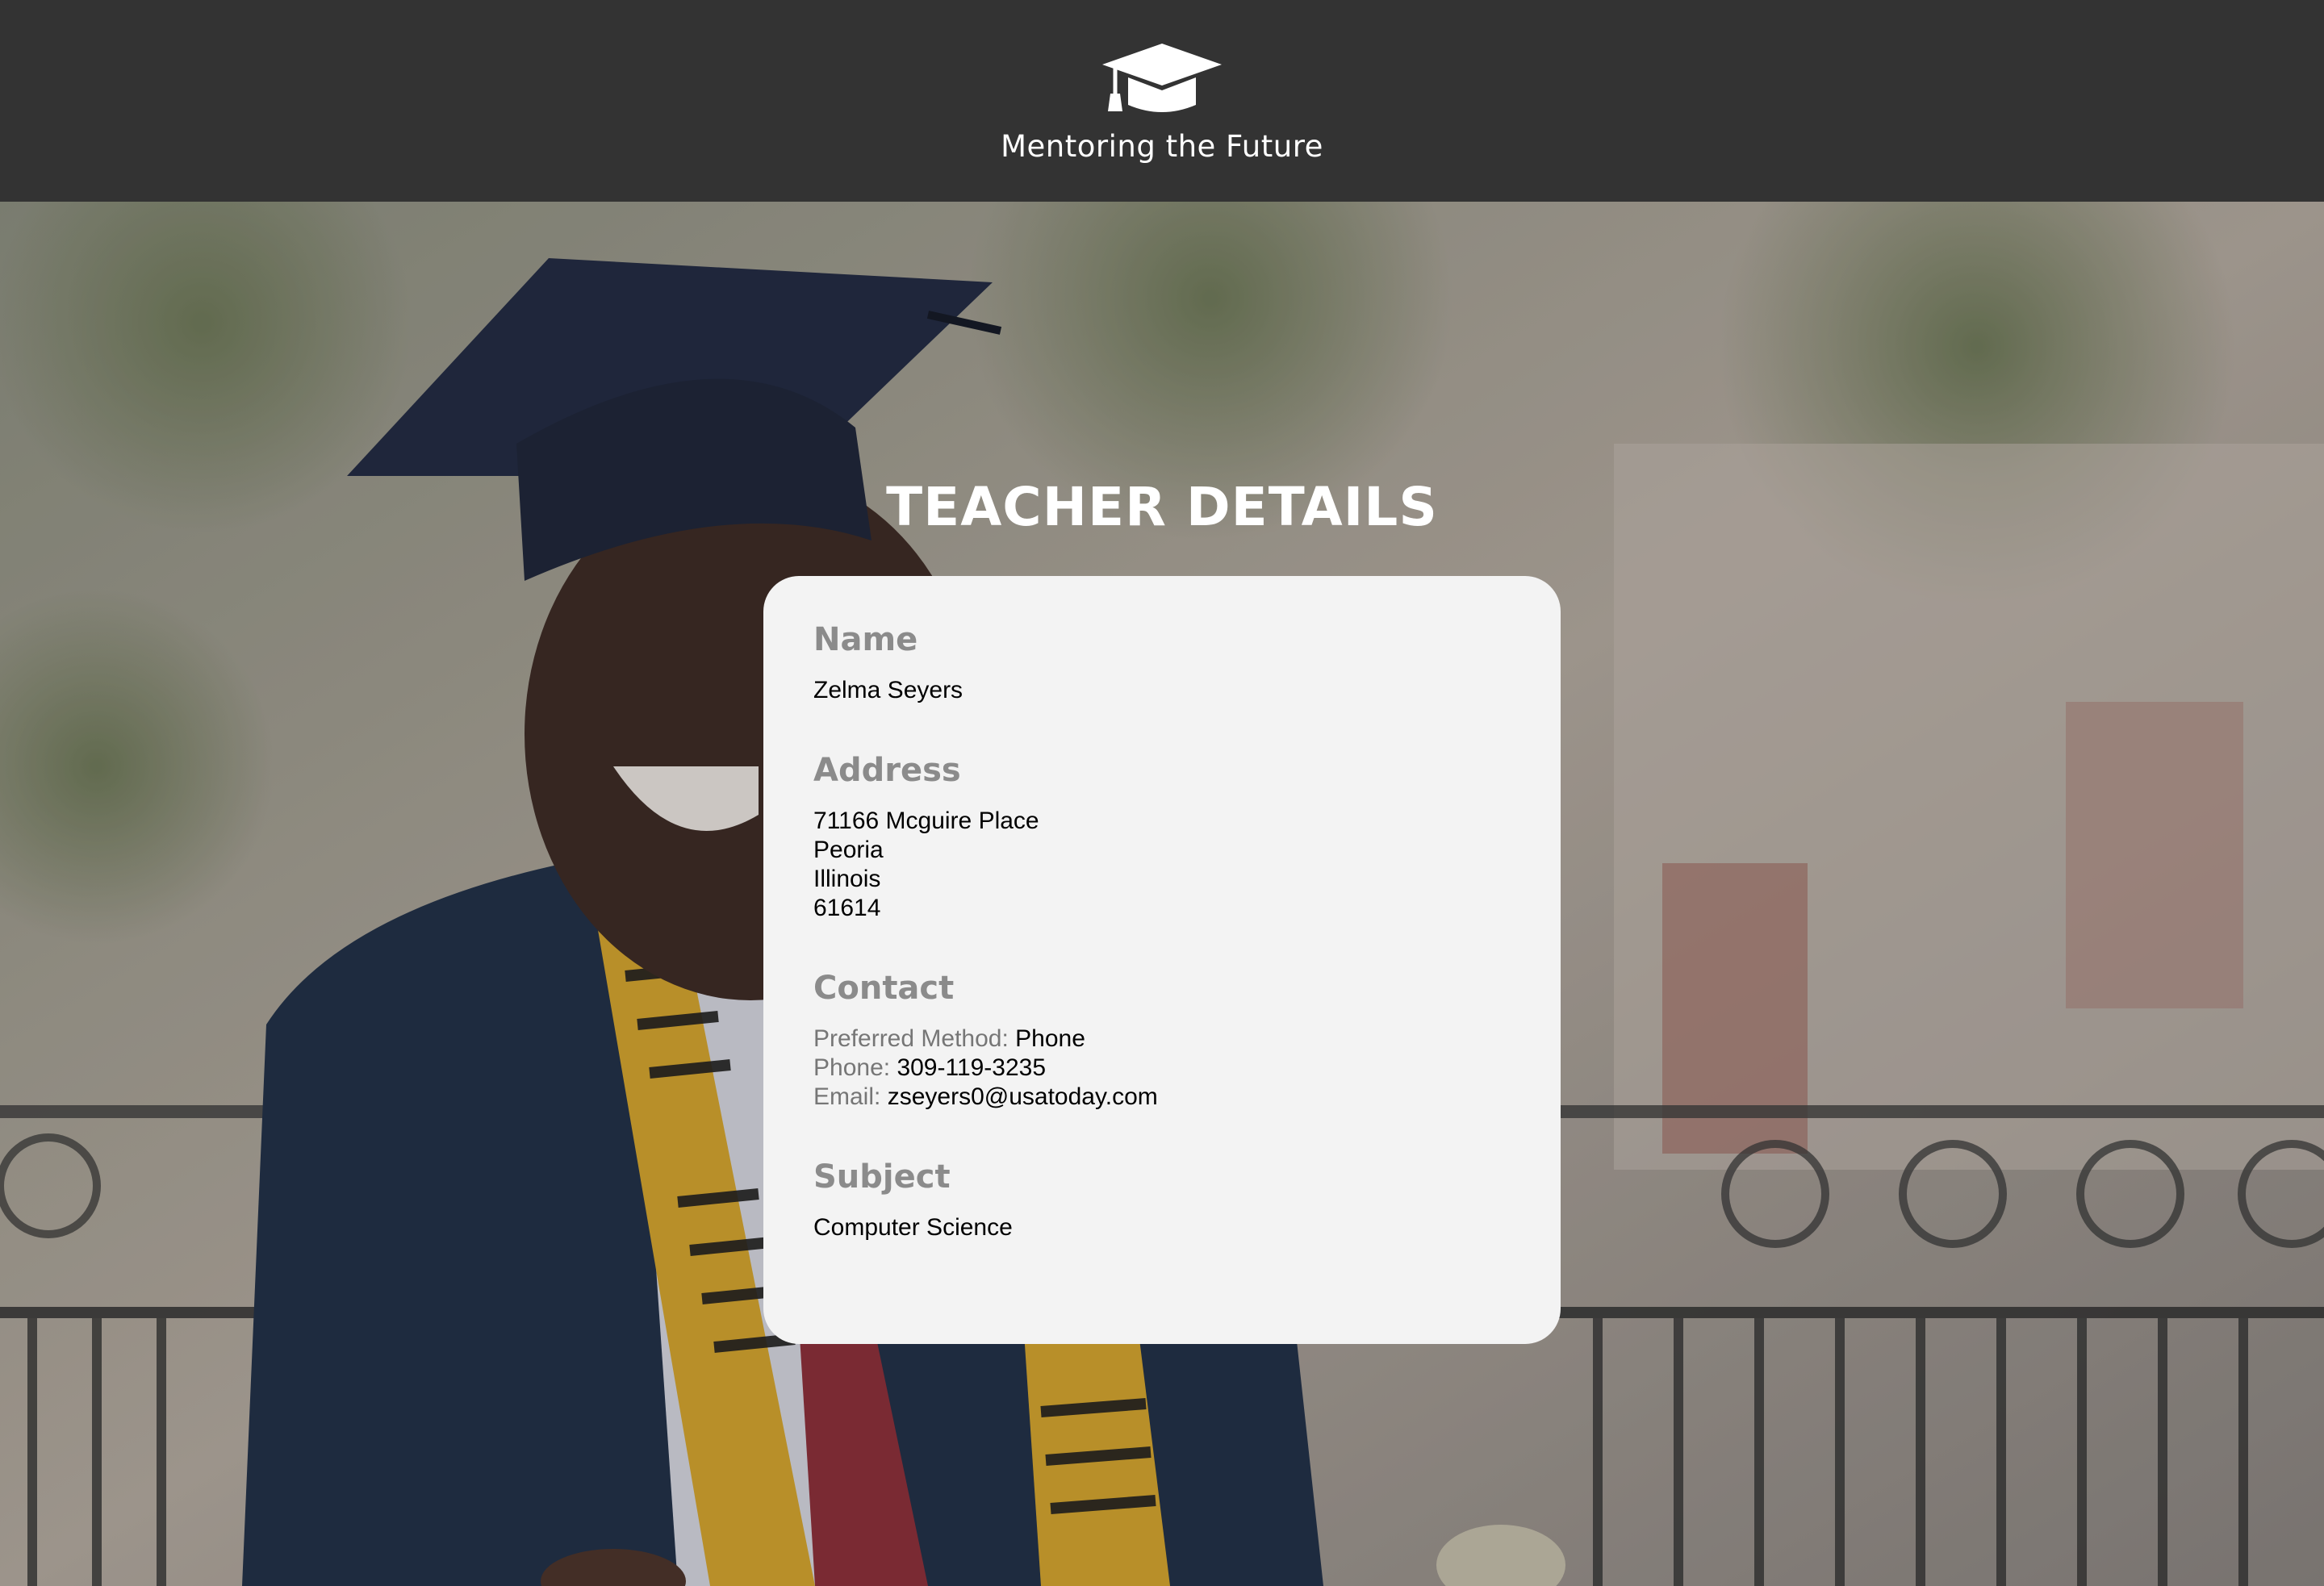 This screenshot has width=2324, height=1586. What do you see at coordinates (882, 1177) in the screenshot?
I see `subject-heading: Subject` at bounding box center [882, 1177].